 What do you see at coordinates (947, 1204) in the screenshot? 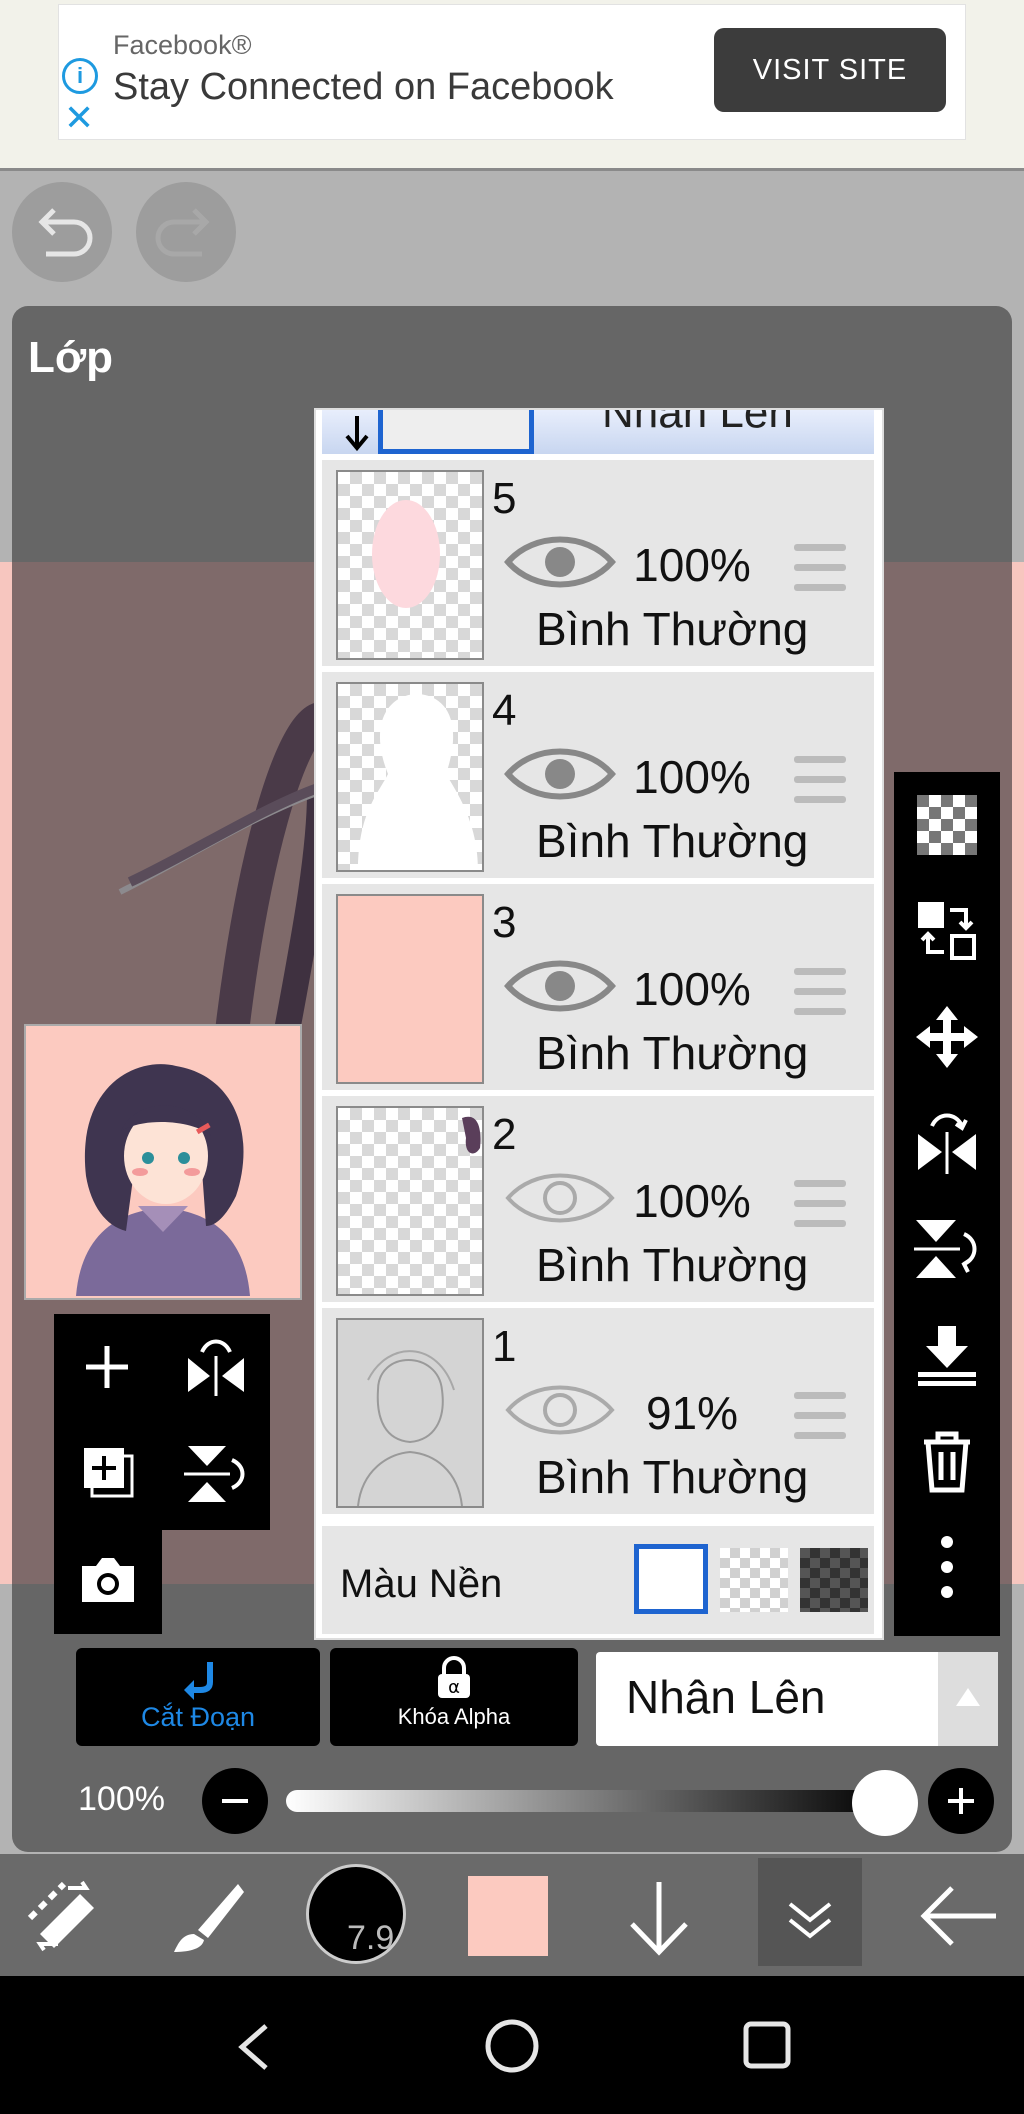
I see `layer-tools-toolbar` at bounding box center [947, 1204].